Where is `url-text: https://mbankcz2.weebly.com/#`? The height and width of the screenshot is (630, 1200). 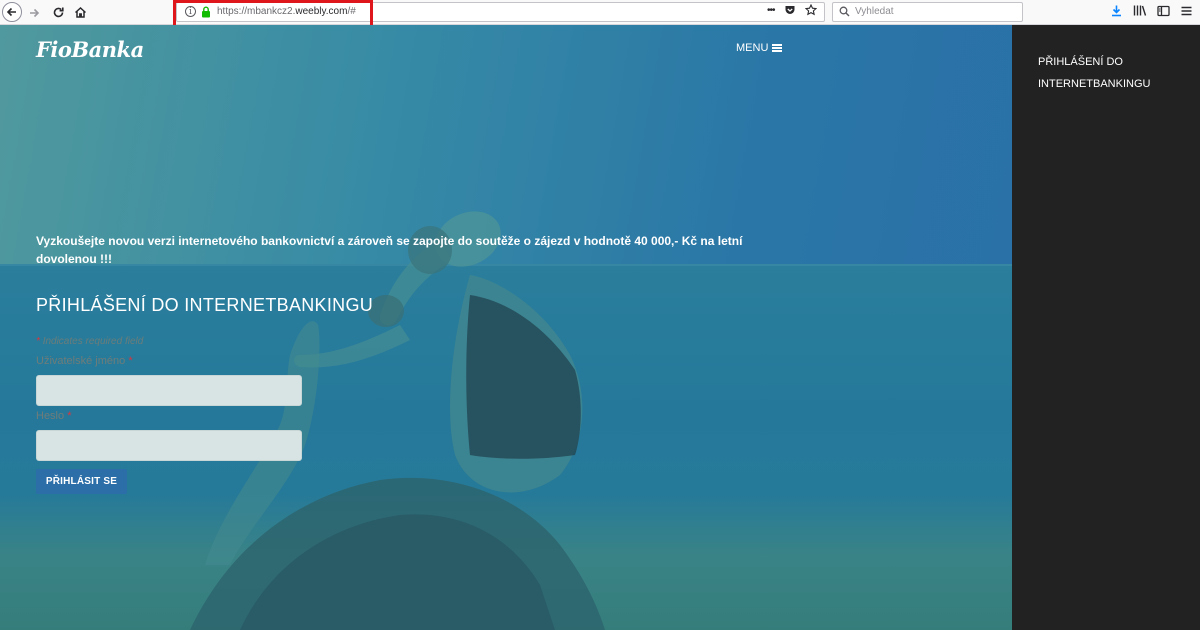 url-text: https://mbankcz2.weebly.com/# is located at coordinates (286, 11).